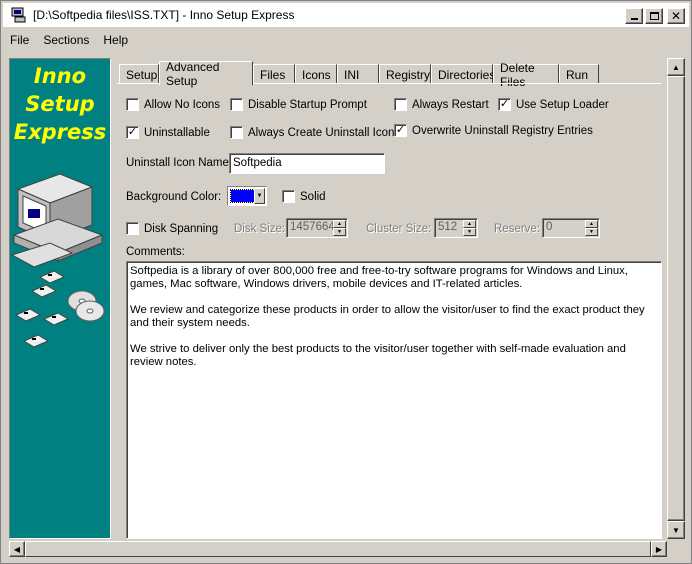  I want to click on vertical-scrollbar: ▲ ▼, so click(676, 298).